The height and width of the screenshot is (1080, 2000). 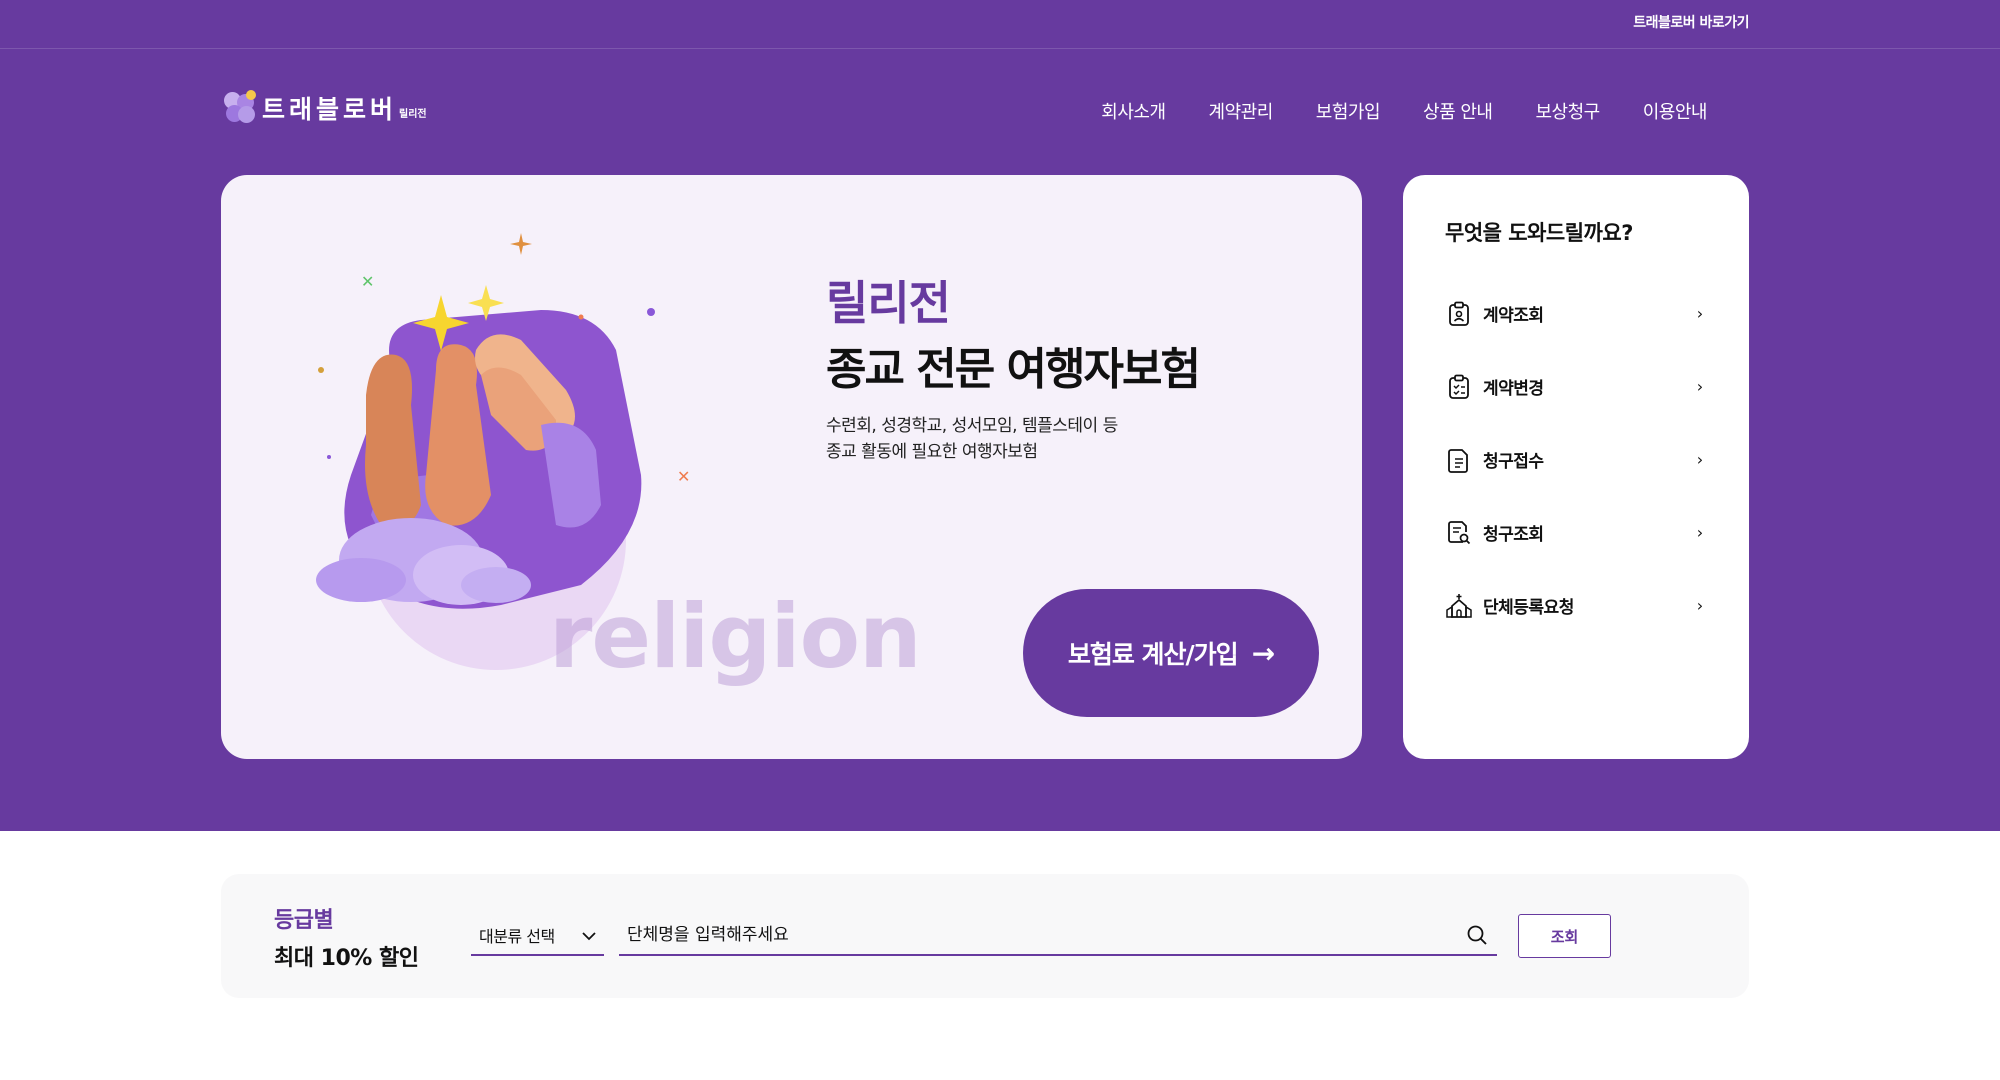 I want to click on help-item-label: 계약변경, so click(x=1513, y=389).